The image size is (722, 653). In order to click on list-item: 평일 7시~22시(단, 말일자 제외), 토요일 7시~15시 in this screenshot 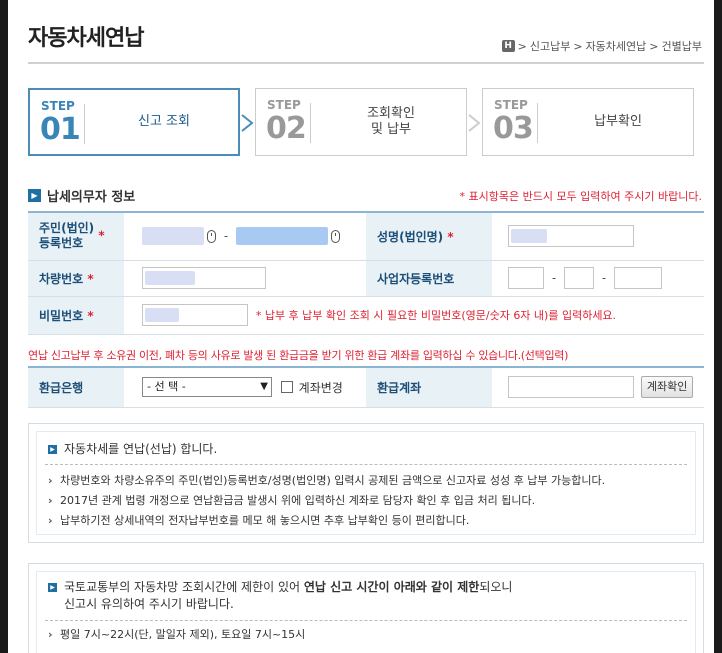, I will do `click(176, 635)`.